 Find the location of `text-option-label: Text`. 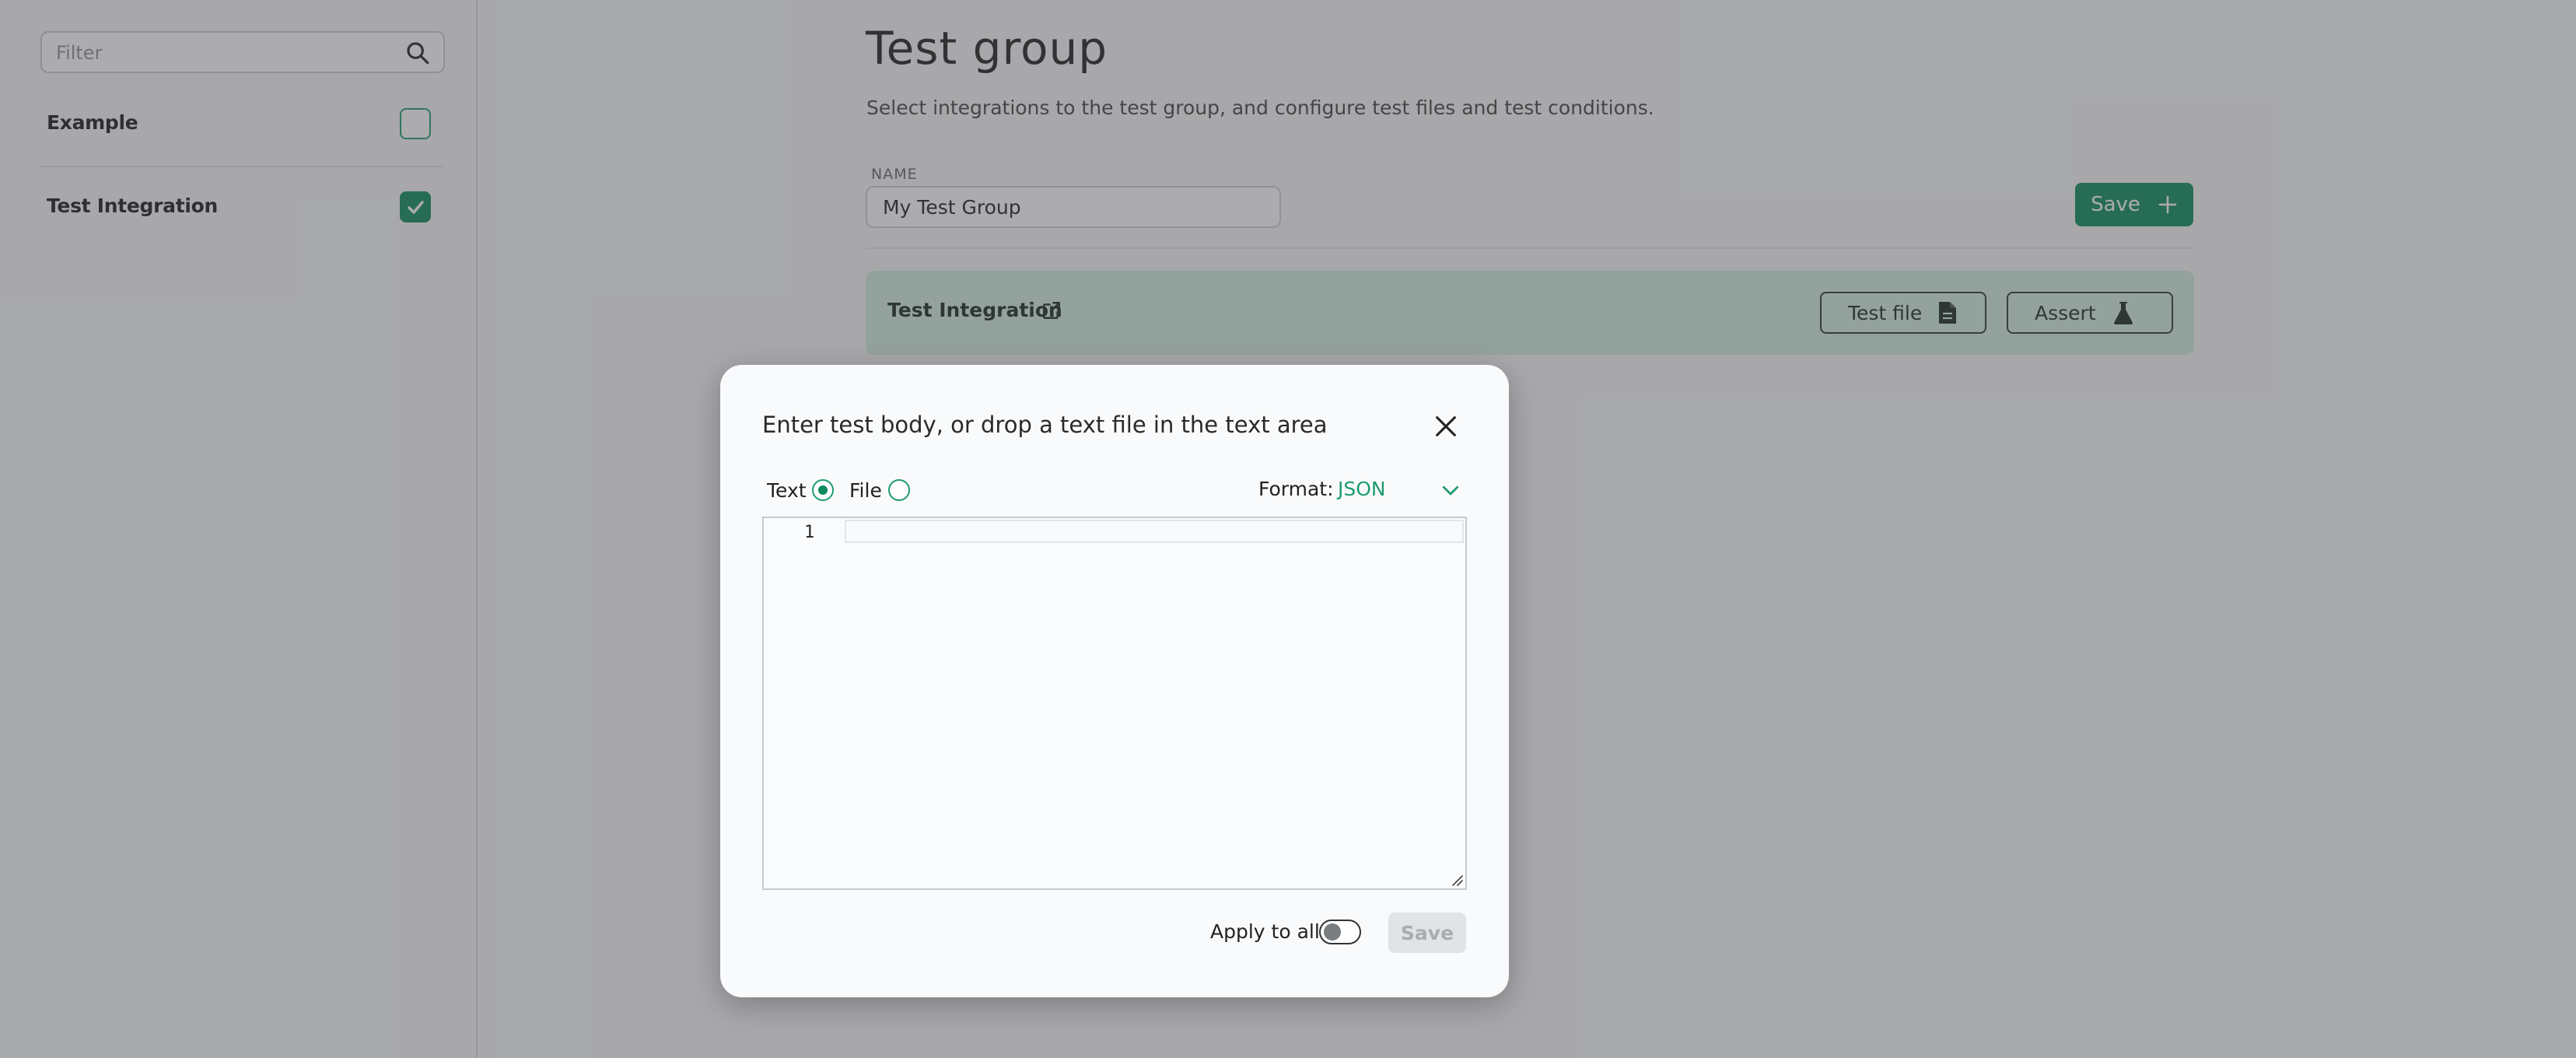

text-option-label: Text is located at coordinates (787, 490).